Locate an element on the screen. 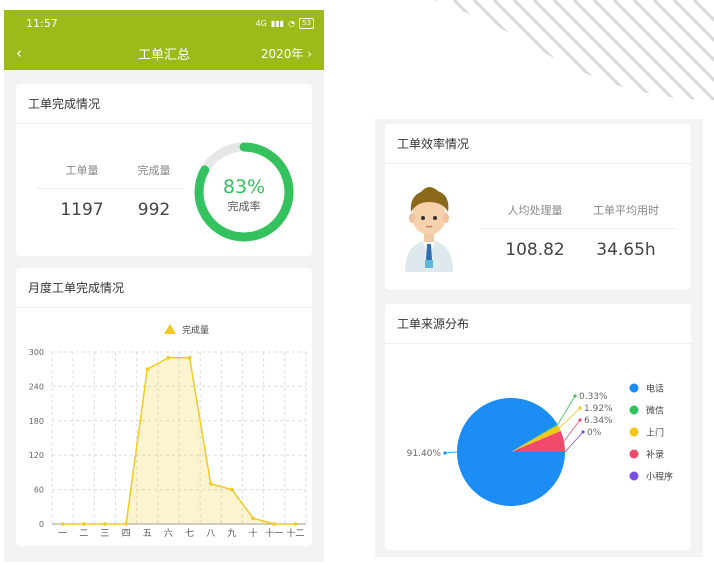 This screenshot has height=565, width=714. efficiency-divider is located at coordinates (579, 228).